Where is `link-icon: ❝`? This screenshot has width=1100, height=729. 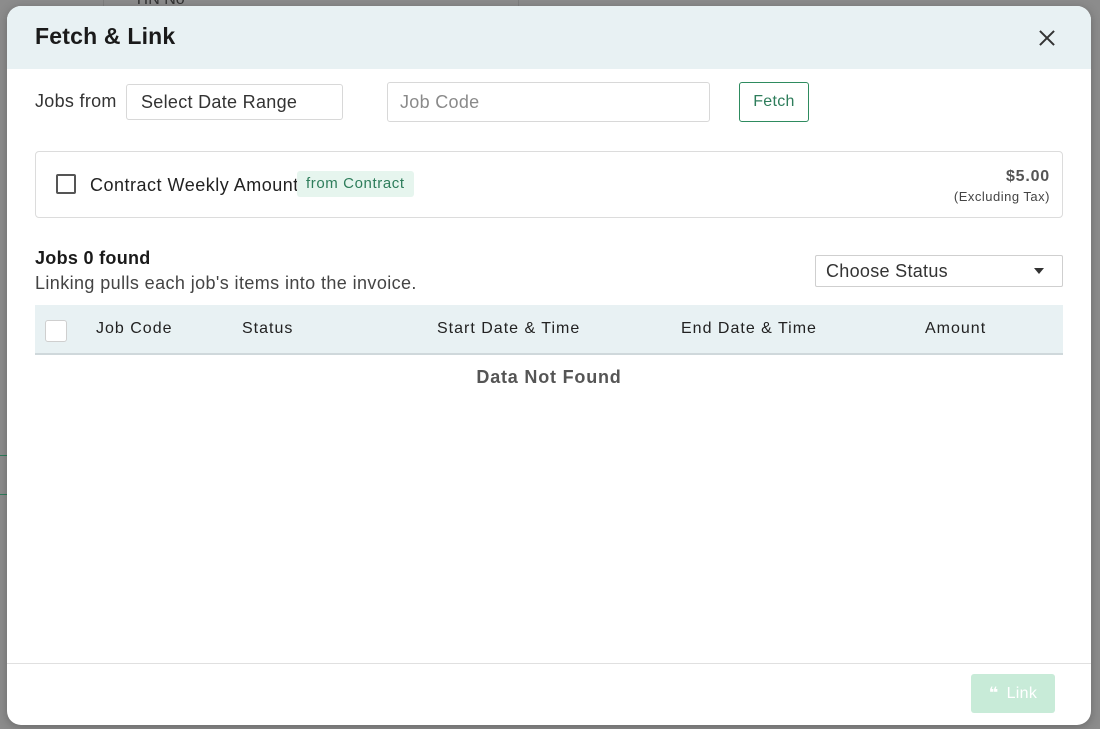
link-icon: ❝ is located at coordinates (993, 693).